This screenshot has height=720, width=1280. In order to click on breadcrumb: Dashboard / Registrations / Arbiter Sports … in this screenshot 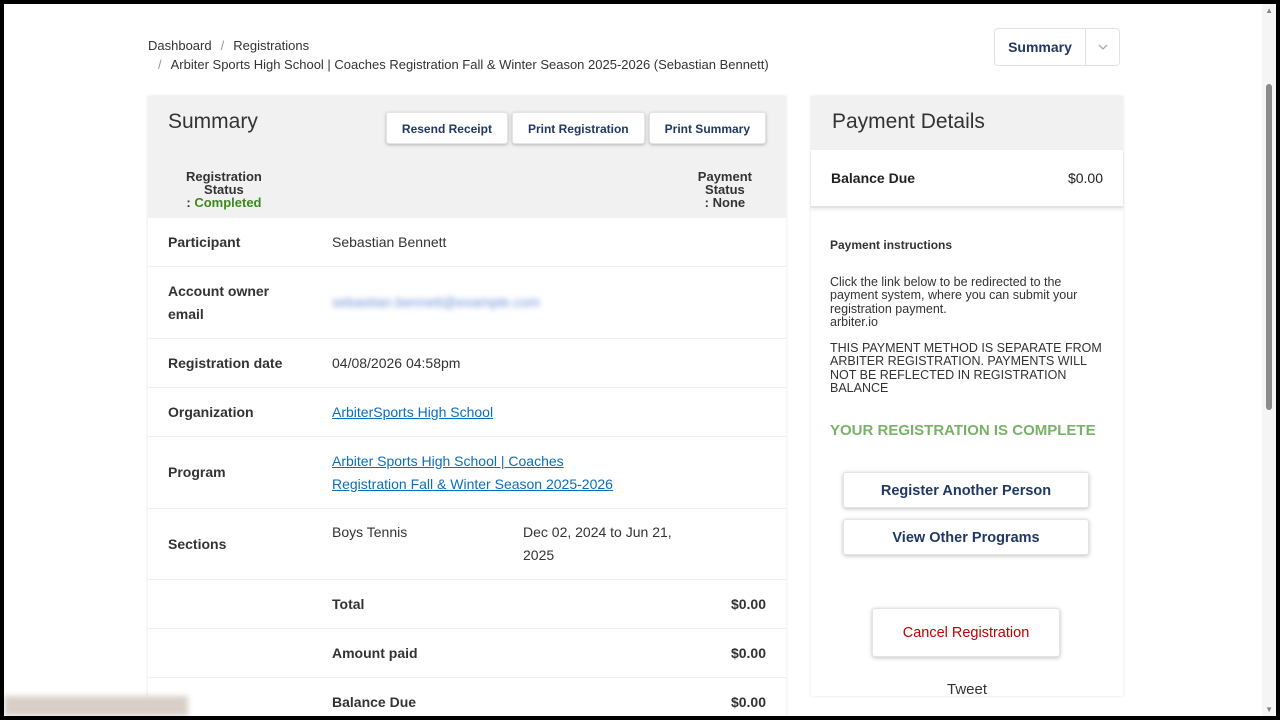, I will do `click(458, 55)`.